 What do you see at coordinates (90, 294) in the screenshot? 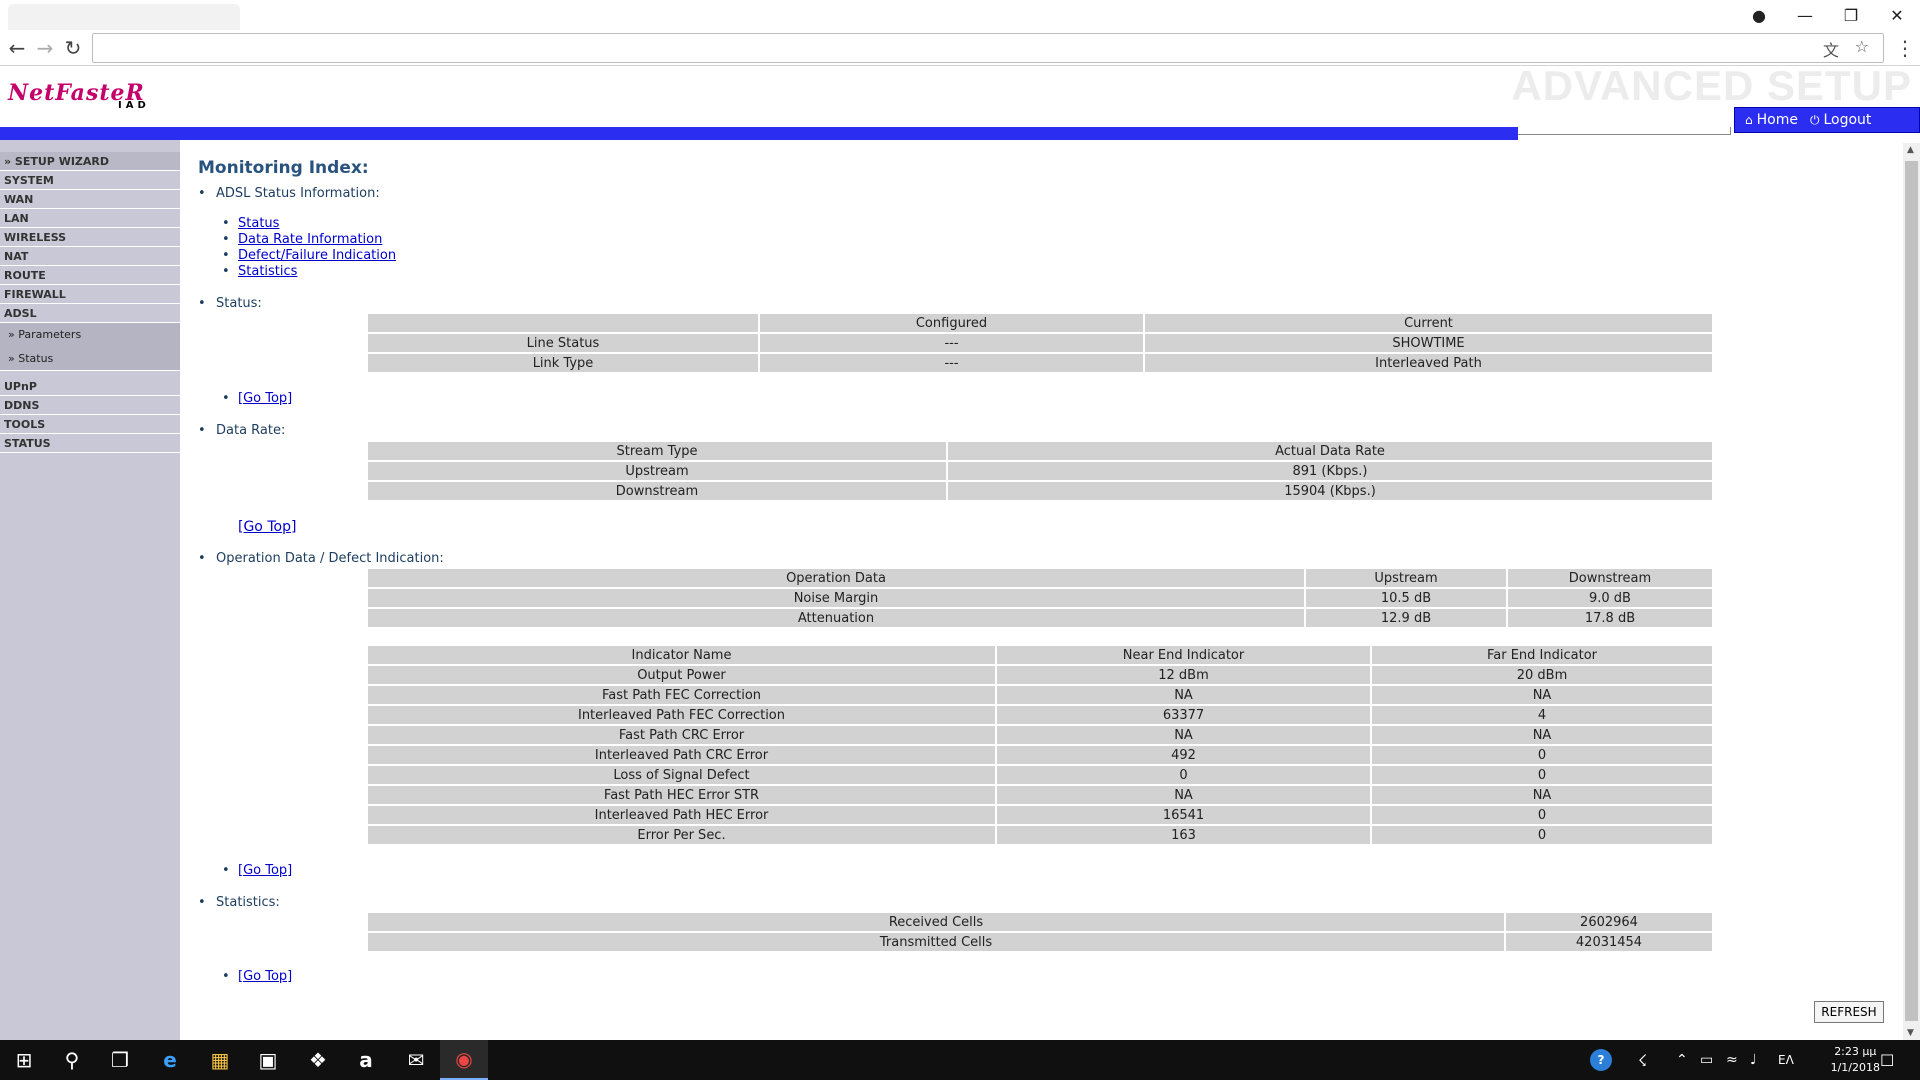
I see `sidebar-item-firewall: FIREWALL` at bounding box center [90, 294].